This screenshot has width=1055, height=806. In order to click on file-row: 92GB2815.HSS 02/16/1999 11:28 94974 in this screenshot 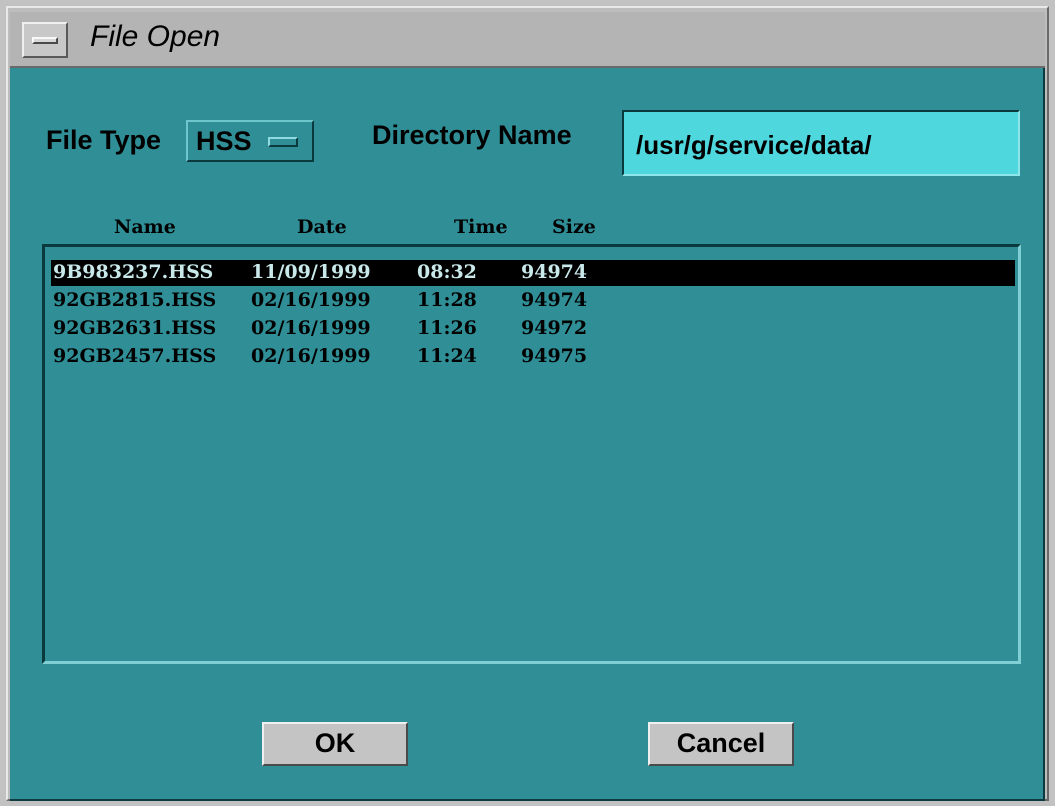, I will do `click(533, 301)`.